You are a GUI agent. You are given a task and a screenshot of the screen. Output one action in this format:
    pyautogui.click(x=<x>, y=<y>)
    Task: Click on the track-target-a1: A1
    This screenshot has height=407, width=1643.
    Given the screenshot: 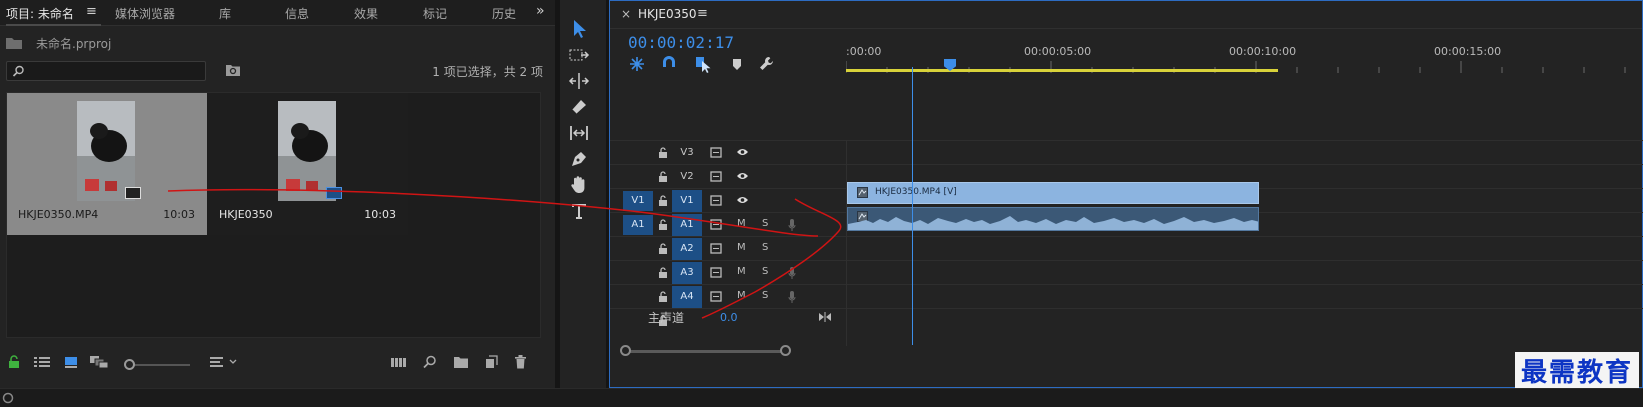 What is the action you would take?
    pyautogui.click(x=687, y=225)
    